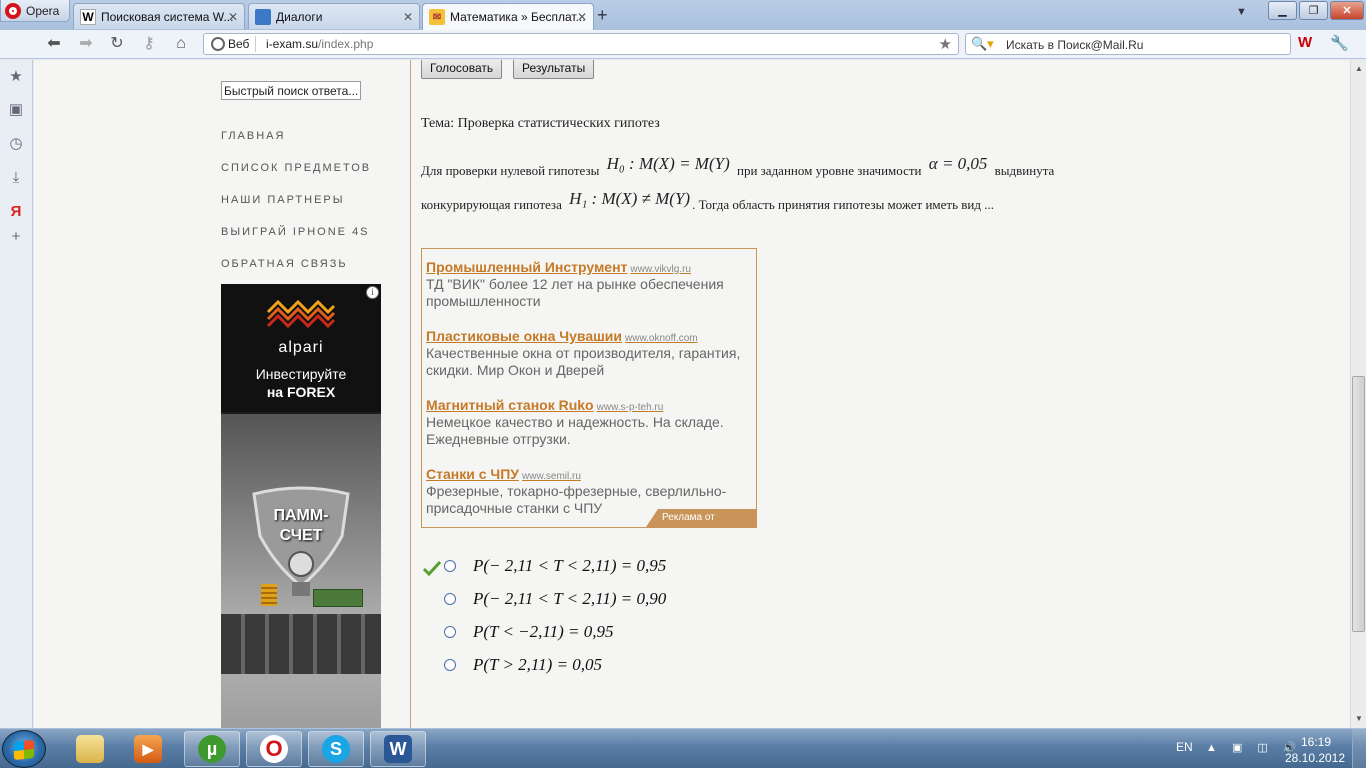  Describe the element at coordinates (581, 44) in the screenshot. I see `address-field: Веб i-exam.su/index.php ★` at that location.